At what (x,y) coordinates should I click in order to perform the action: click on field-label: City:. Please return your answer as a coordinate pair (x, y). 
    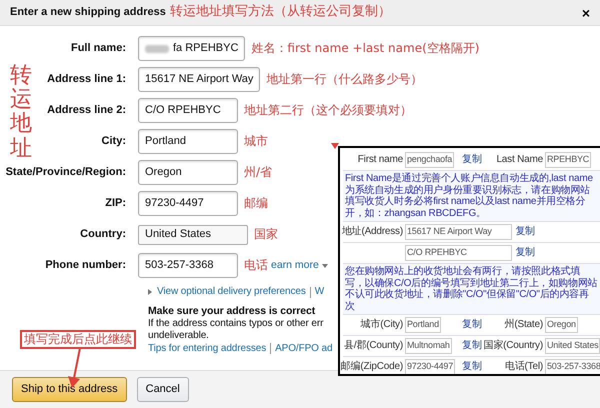
    Looking at the image, I should click on (114, 141).